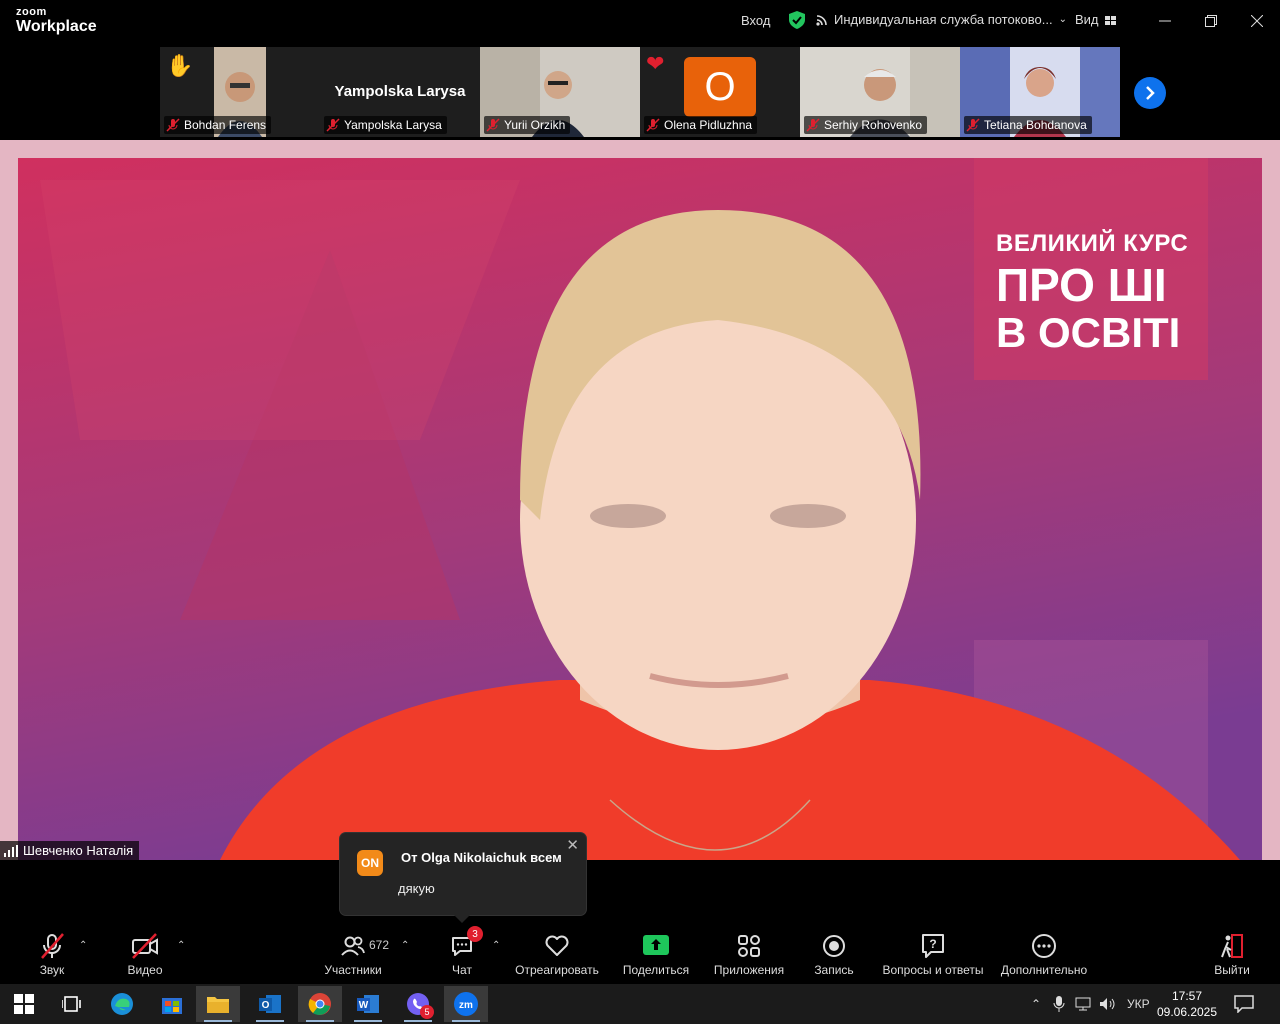 The width and height of the screenshot is (1280, 1024). What do you see at coordinates (1232, 946) in the screenshot?
I see `leave-icon` at bounding box center [1232, 946].